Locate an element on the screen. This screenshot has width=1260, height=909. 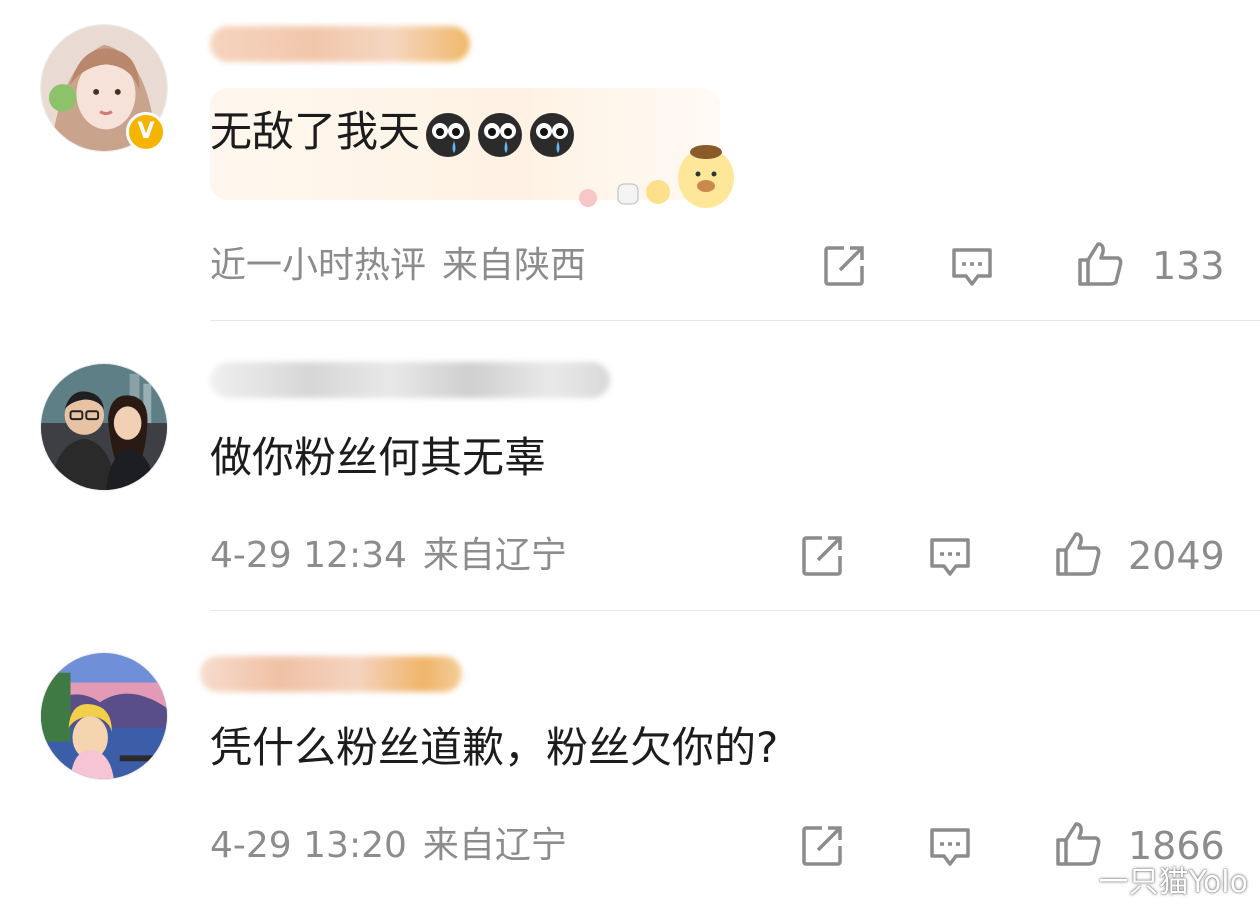
watermark: 一只猫Yolo is located at coordinates (1148, 879).